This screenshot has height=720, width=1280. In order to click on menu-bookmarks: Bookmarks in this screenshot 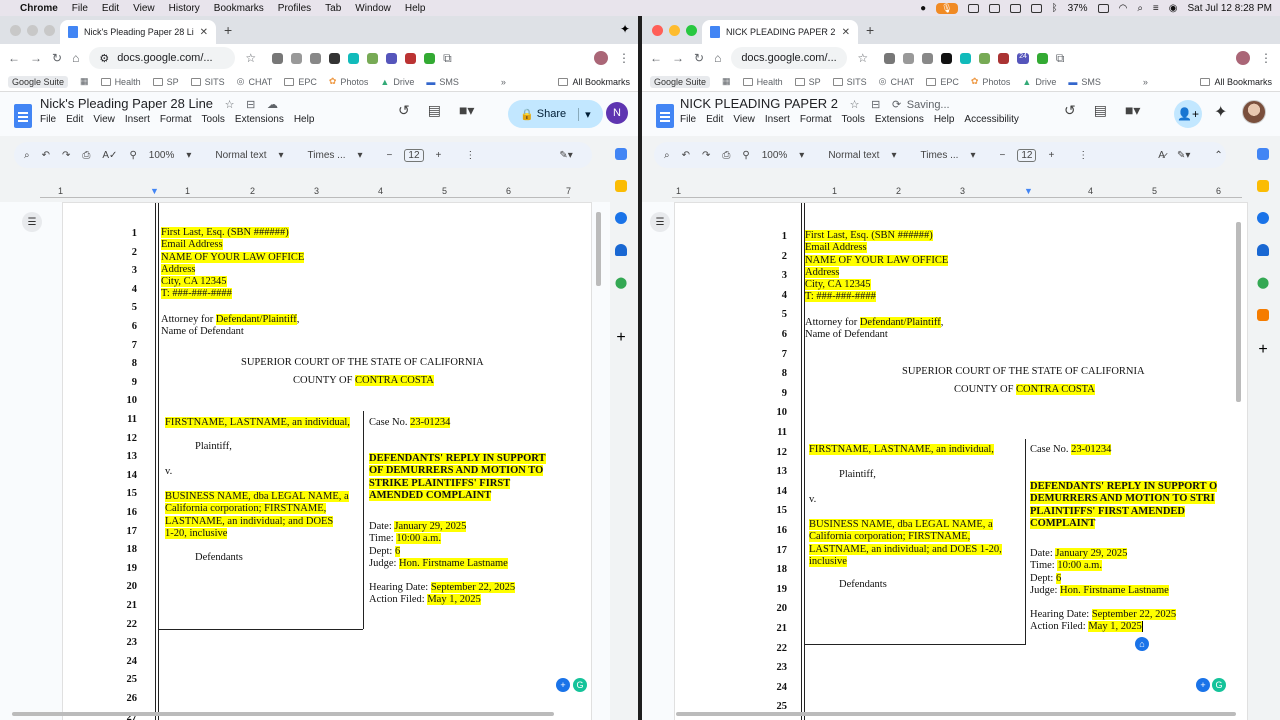, I will do `click(239, 8)`.